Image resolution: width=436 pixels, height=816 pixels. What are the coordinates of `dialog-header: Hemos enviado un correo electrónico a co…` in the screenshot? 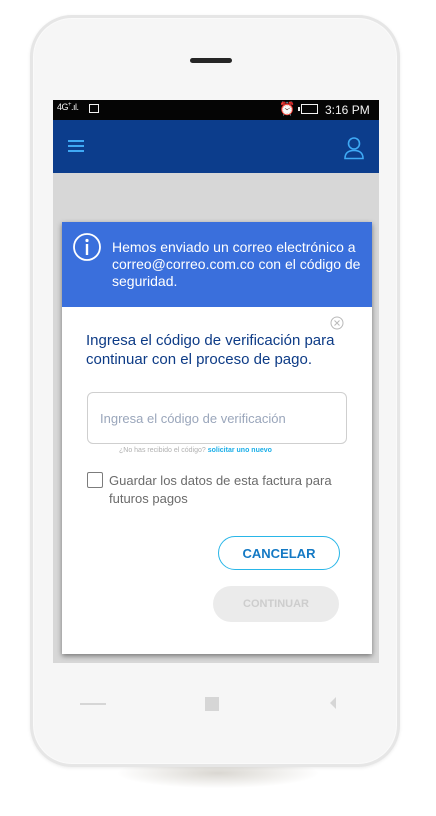 It's located at (217, 264).